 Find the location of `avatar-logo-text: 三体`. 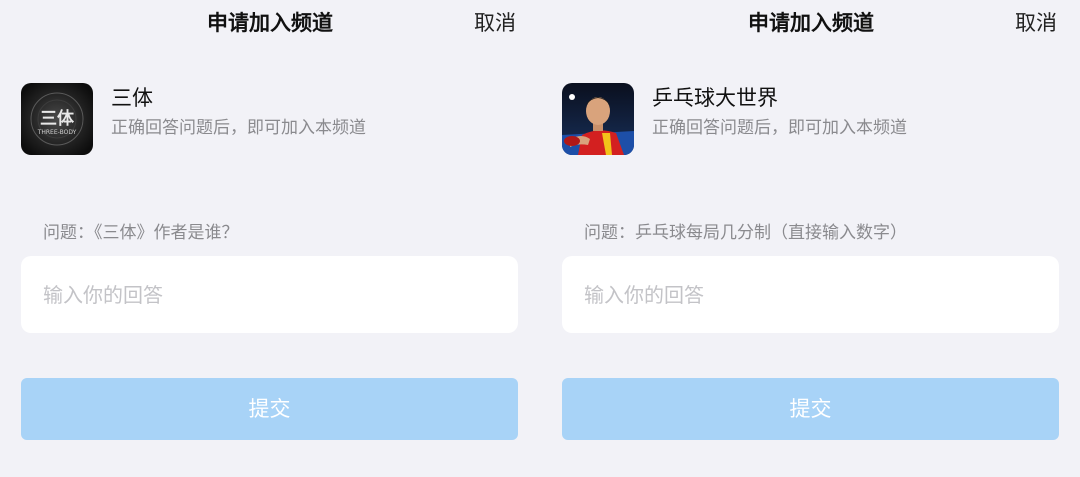

avatar-logo-text: 三体 is located at coordinates (57, 118).